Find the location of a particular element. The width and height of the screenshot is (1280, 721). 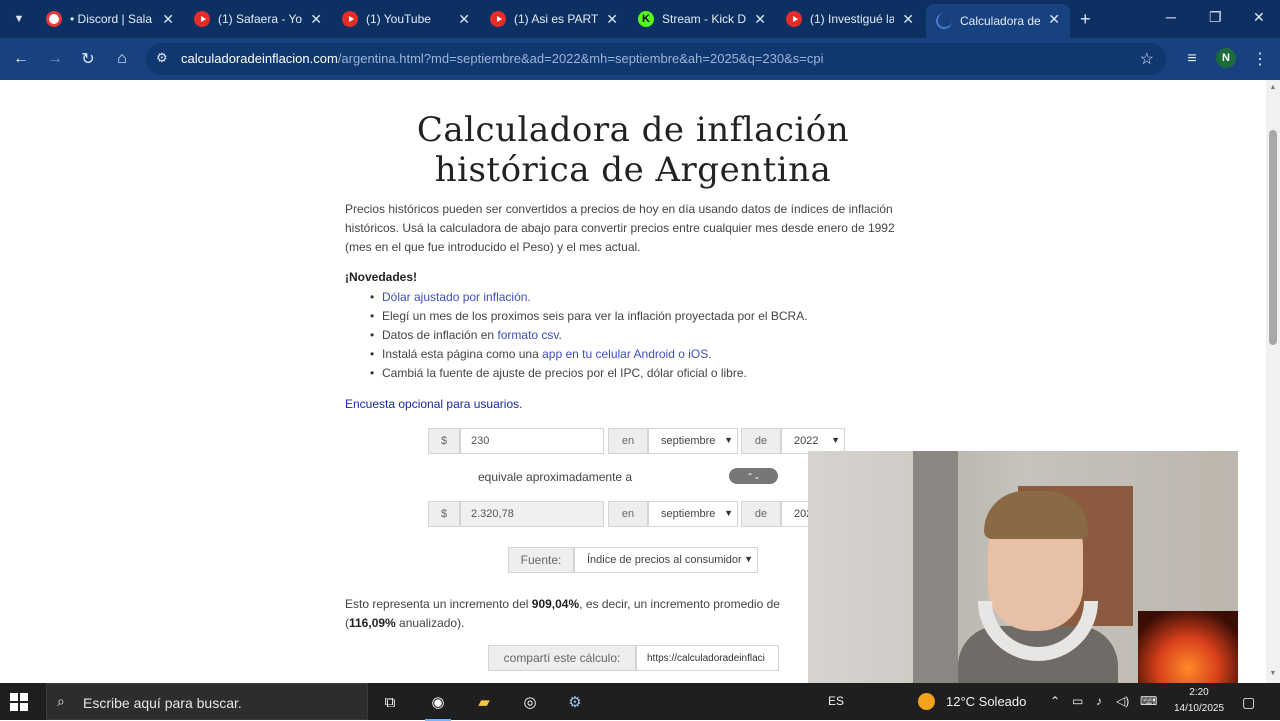

reload-icon: ↻ is located at coordinates (88, 59).